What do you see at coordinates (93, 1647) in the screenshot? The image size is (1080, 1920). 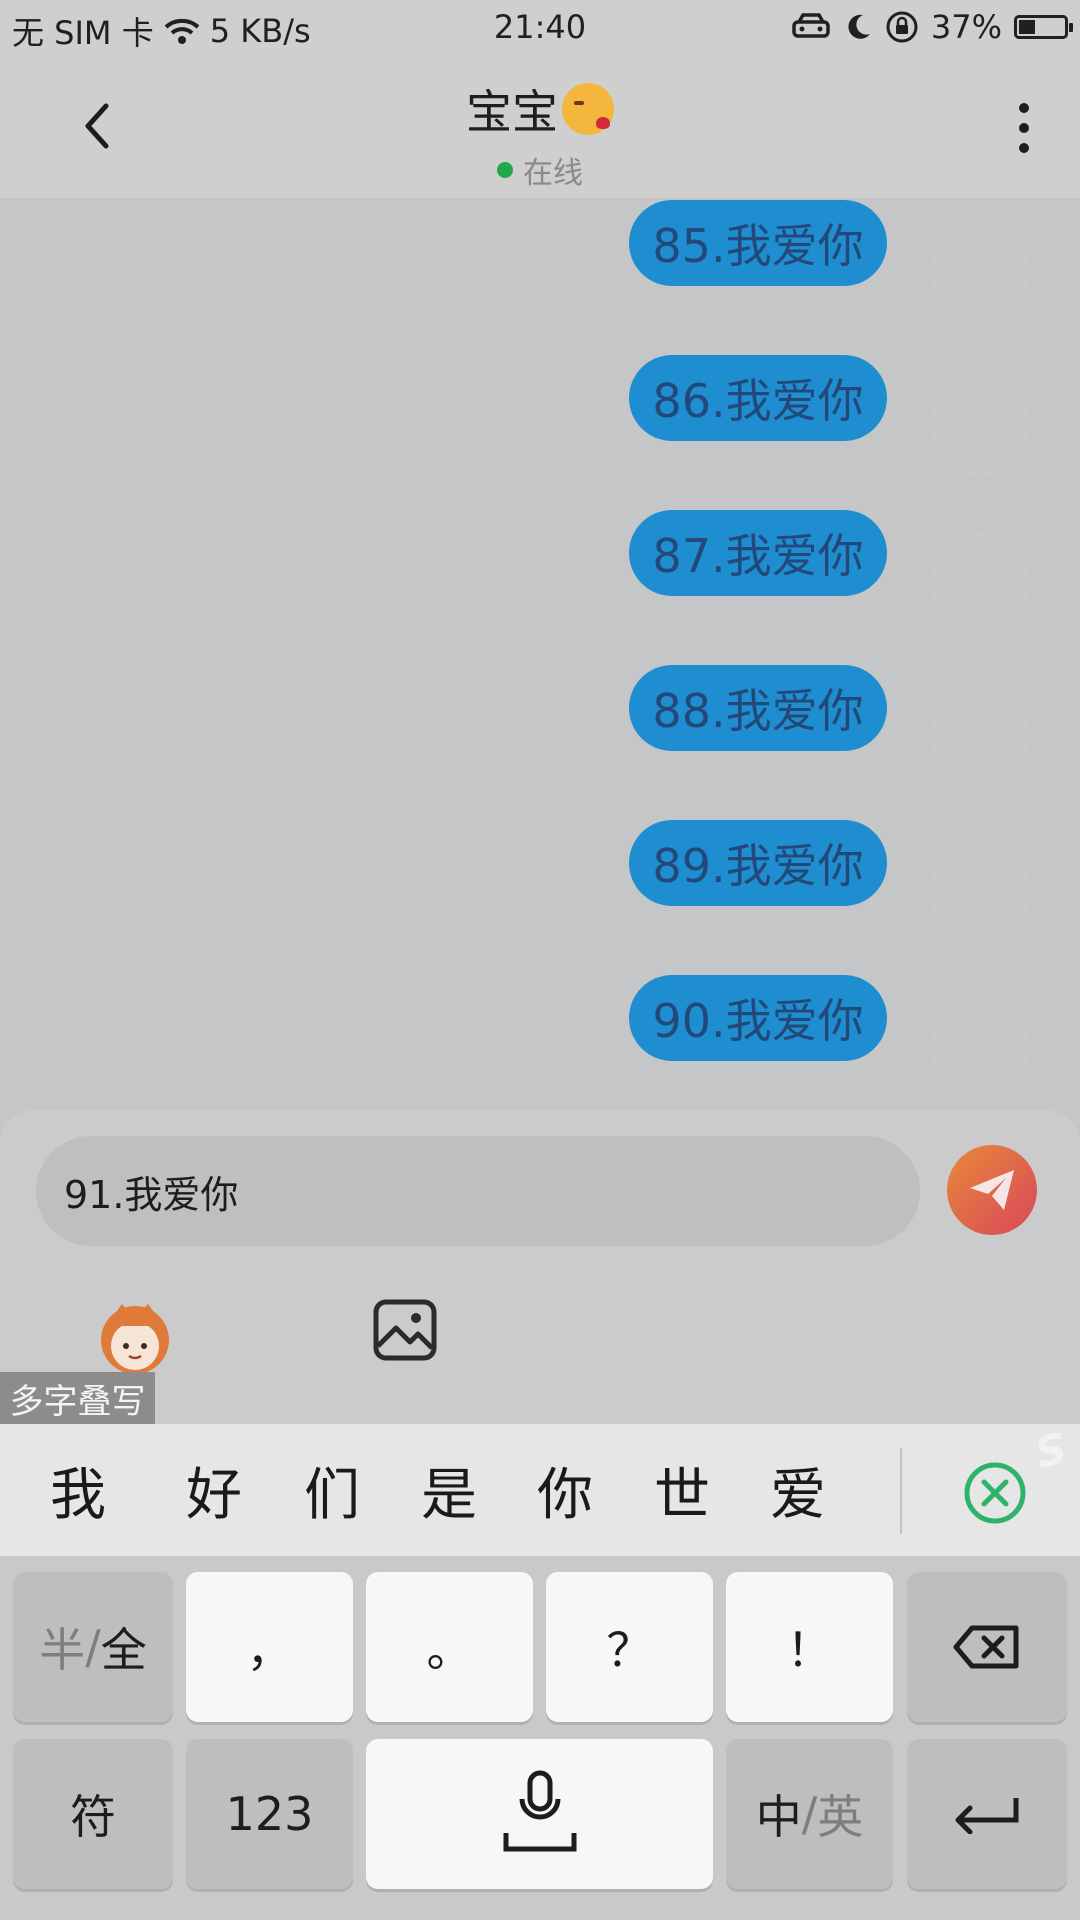 I see `half-full-width-key: 半 / 全` at bounding box center [93, 1647].